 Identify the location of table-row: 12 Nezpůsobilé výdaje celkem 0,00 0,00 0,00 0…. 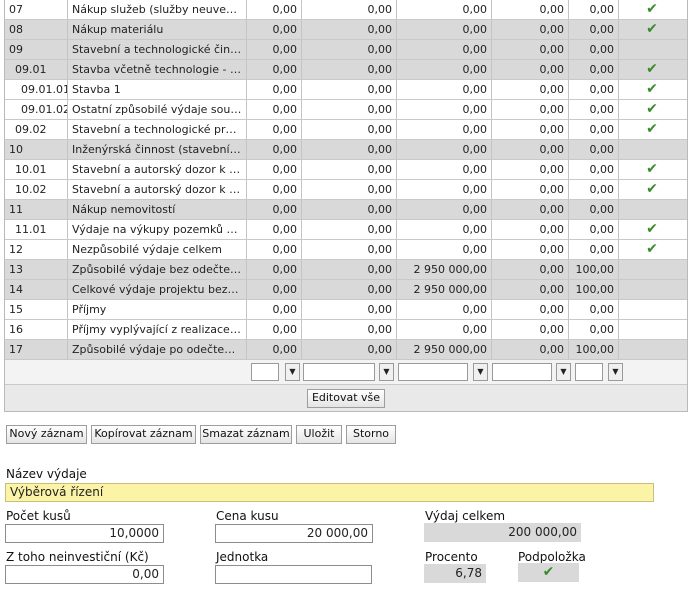
(346, 250).